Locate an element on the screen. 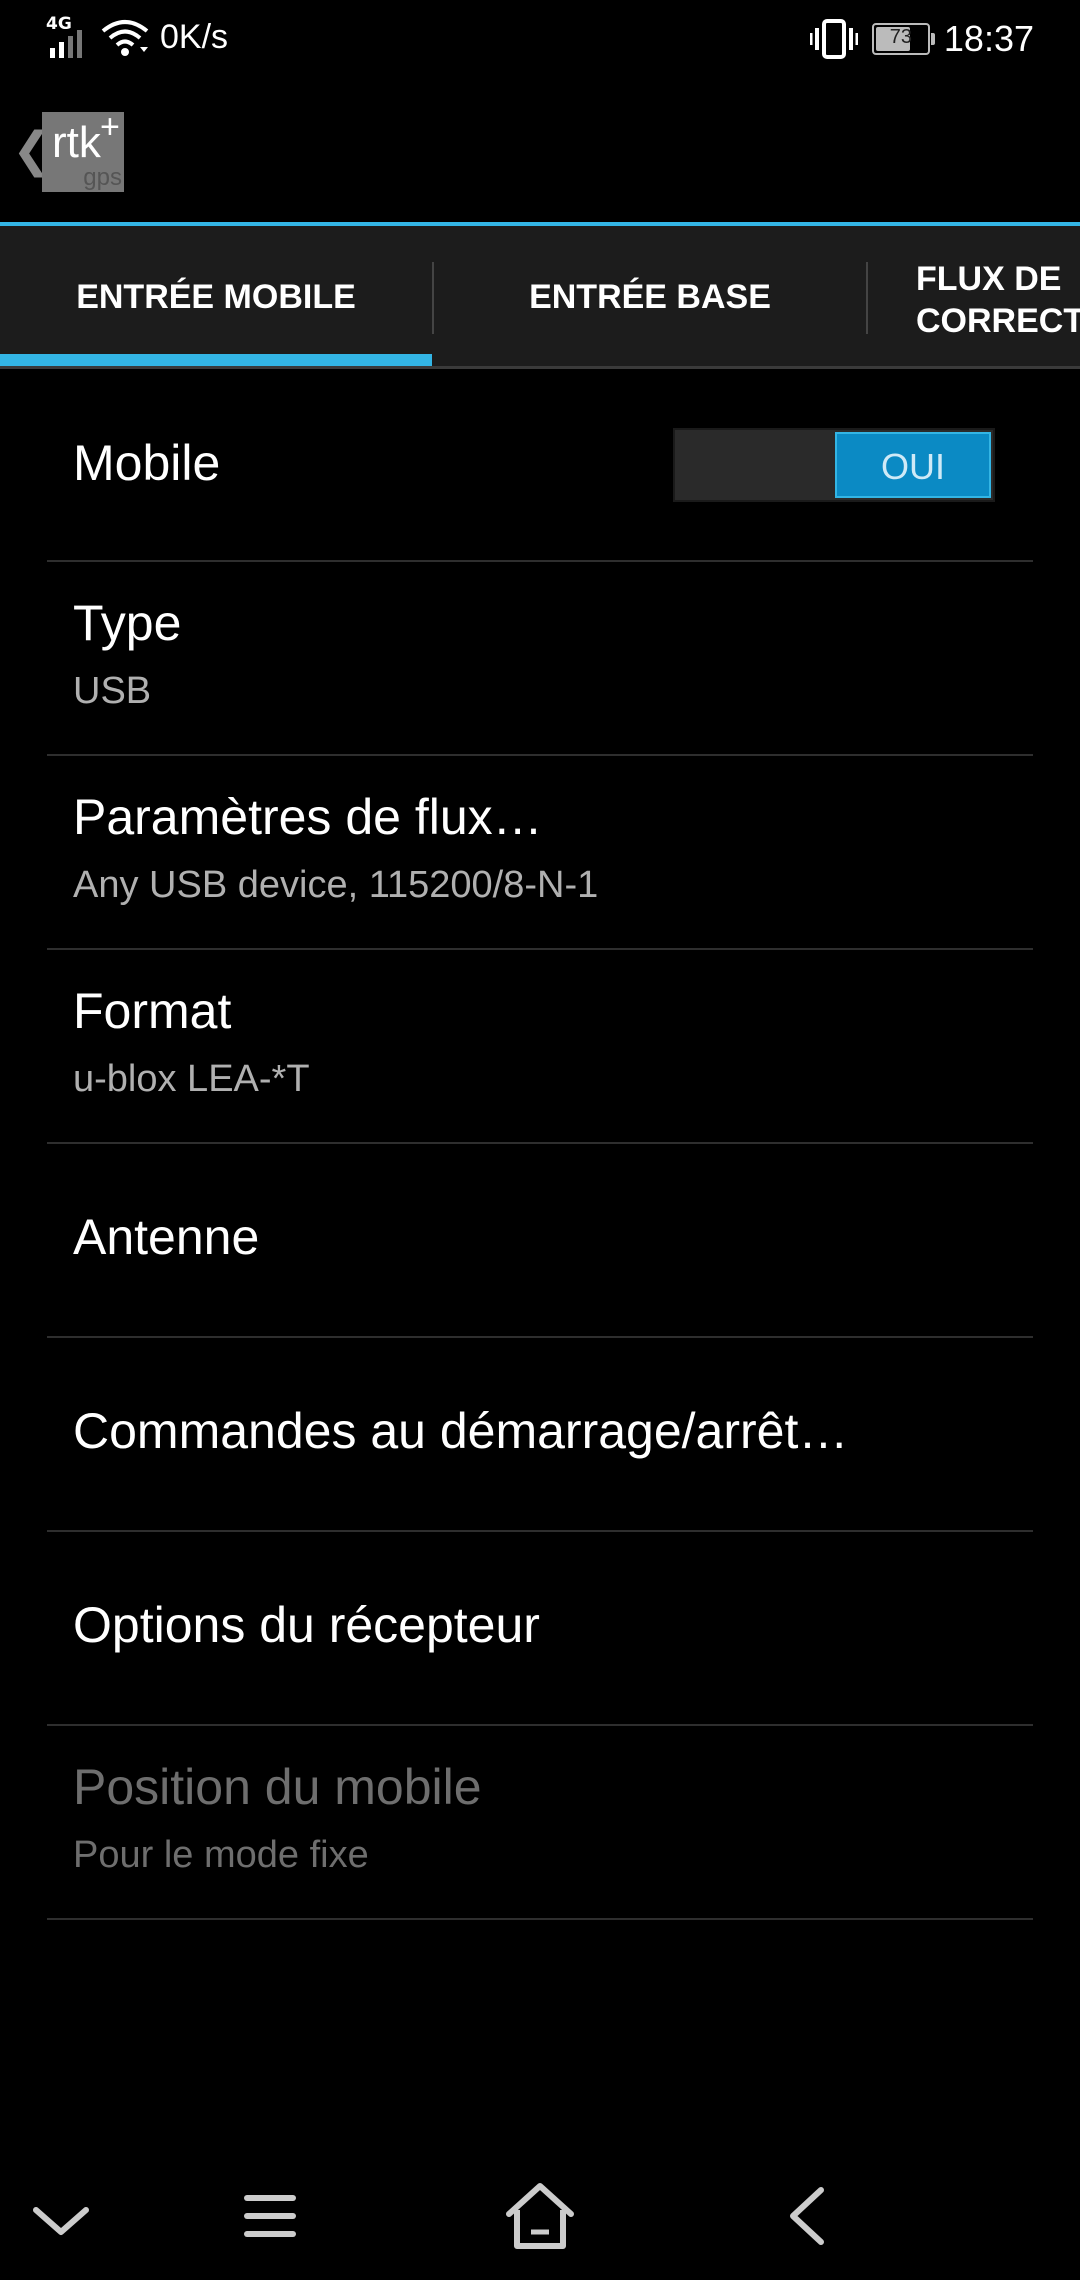  mobile-toggle: OUI is located at coordinates (834, 465).